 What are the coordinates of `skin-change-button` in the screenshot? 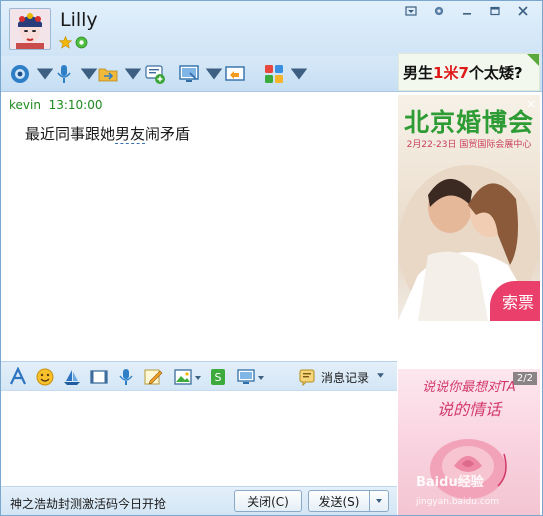 It's located at (439, 11).